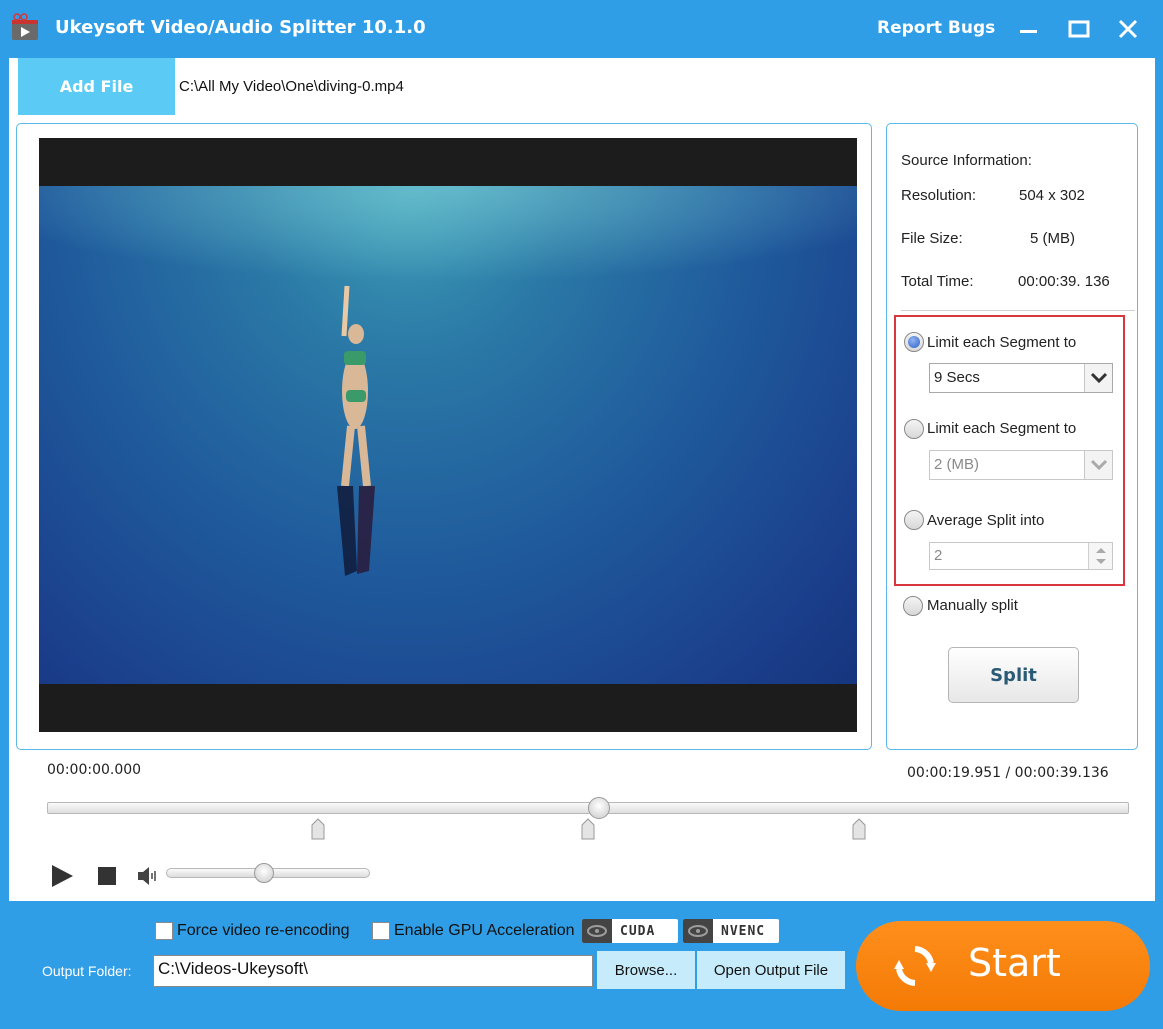 The image size is (1163, 1029). I want to click on nvenc-label: NVENC, so click(743, 931).